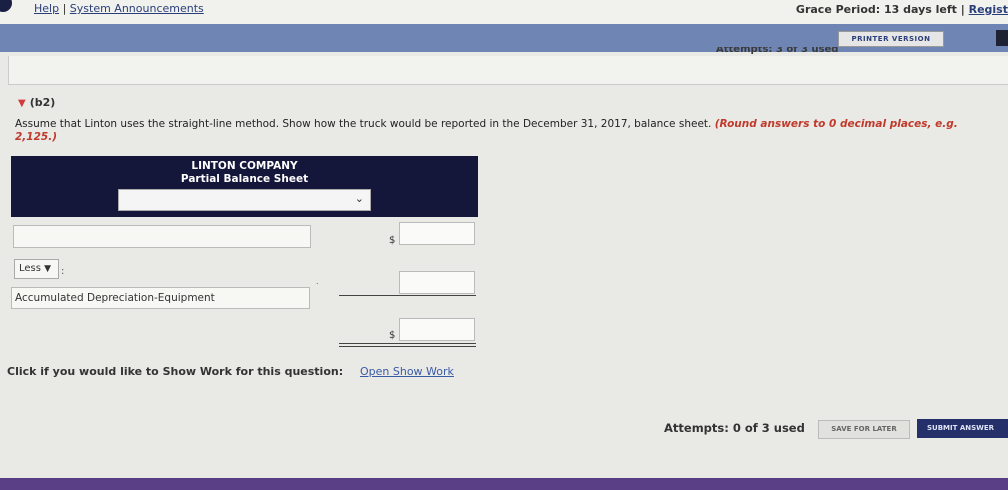 The width and height of the screenshot is (1008, 490). Describe the element at coordinates (962, 428) in the screenshot. I see `submit-answer-button: SUBMIT ANSWER` at that location.